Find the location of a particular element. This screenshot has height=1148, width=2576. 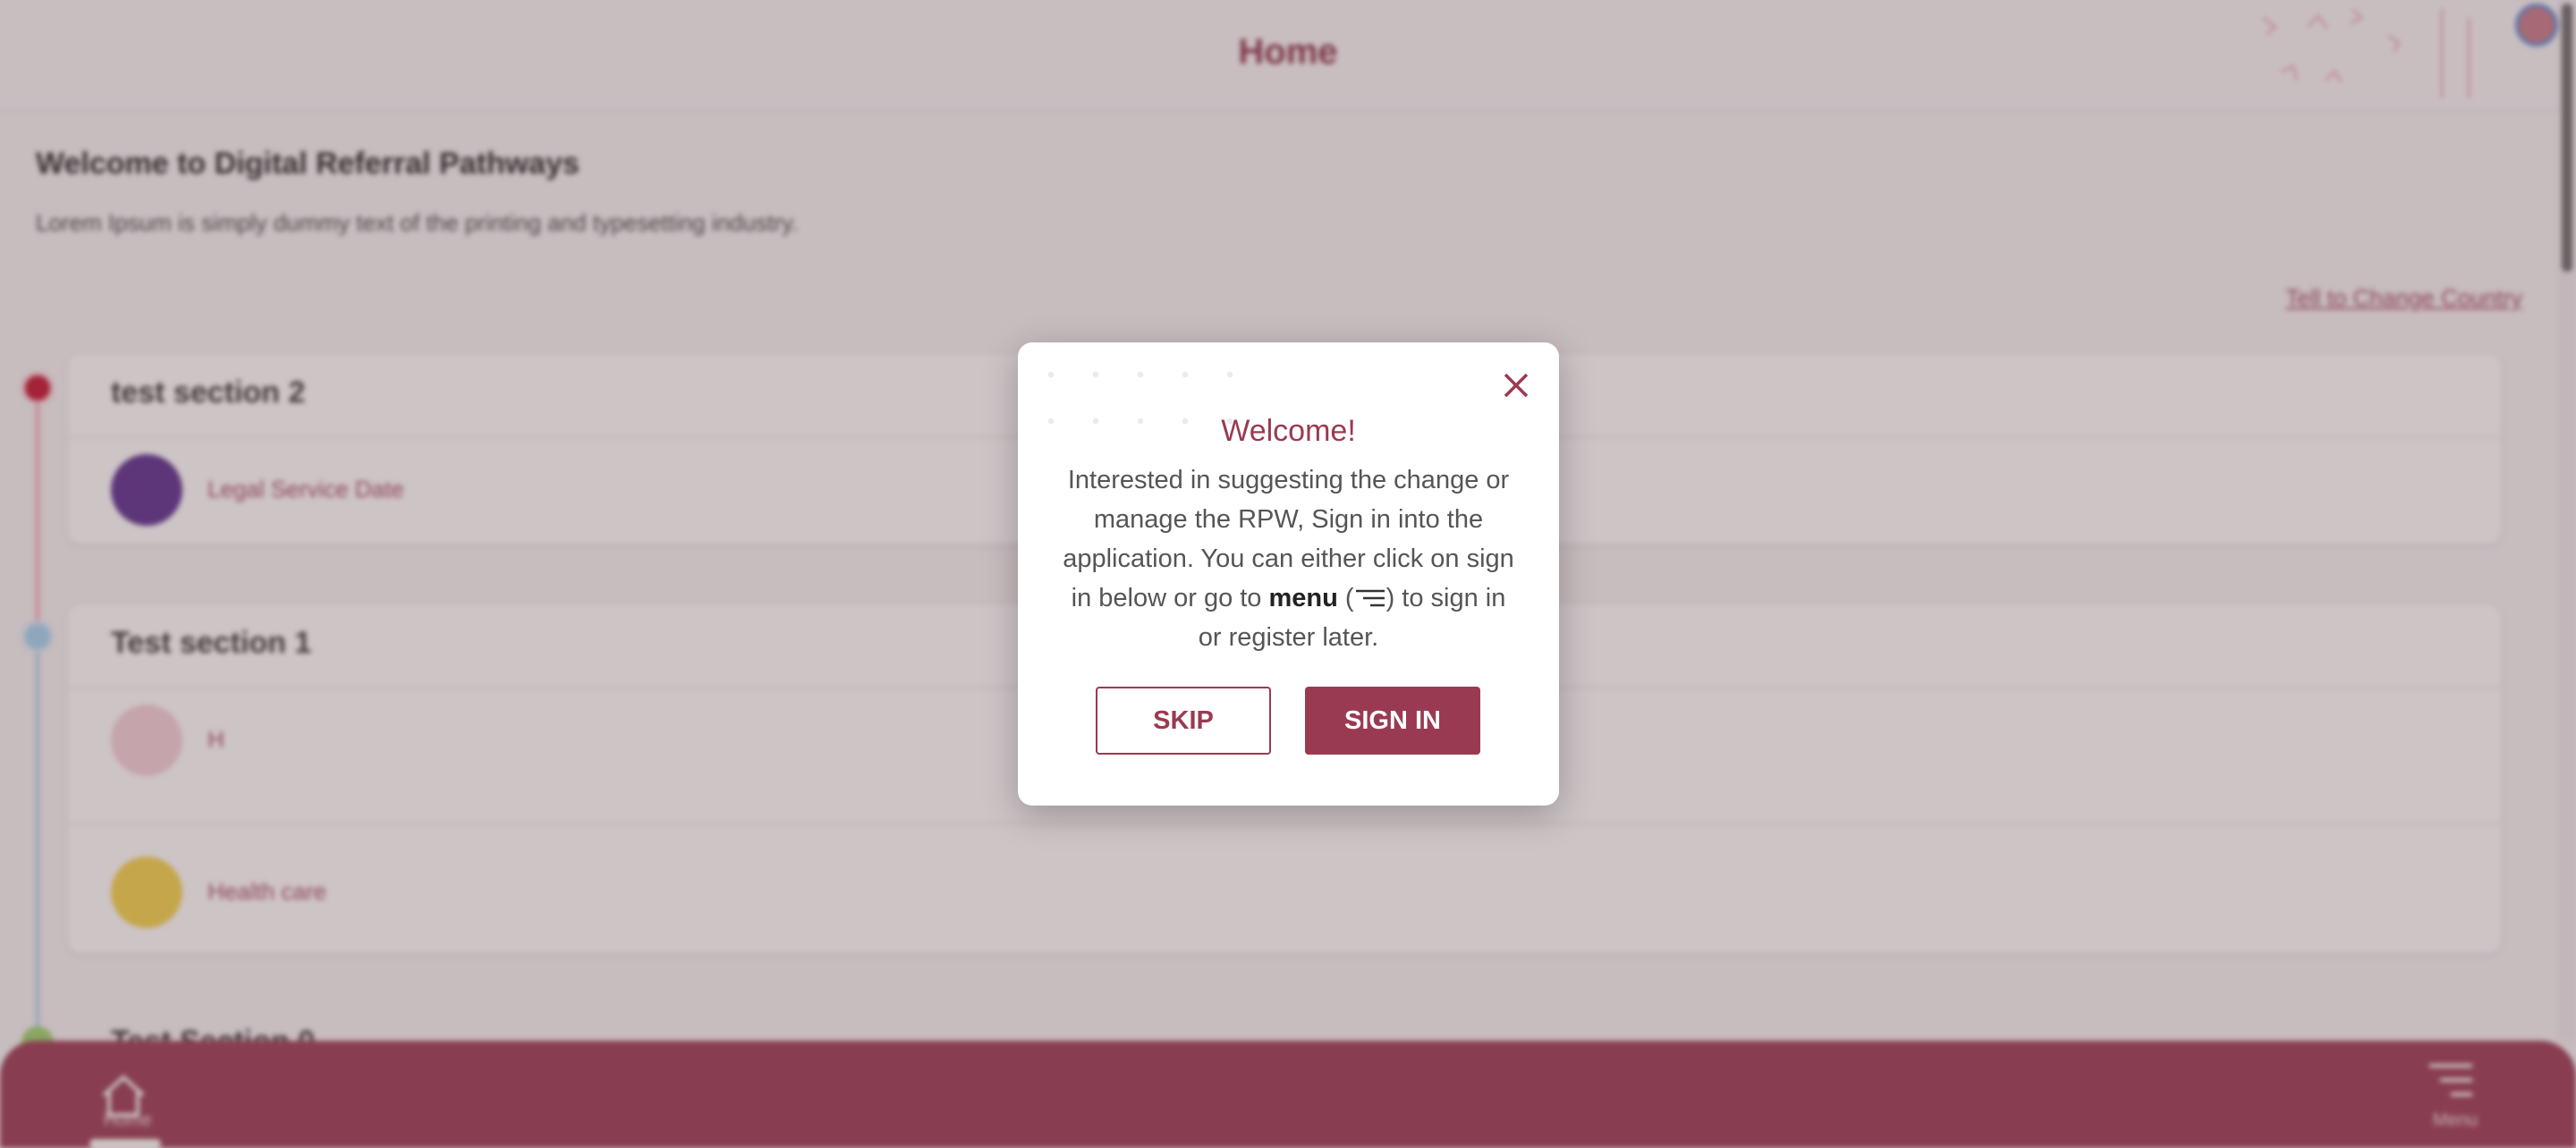

menu-icon is located at coordinates (1370, 598).